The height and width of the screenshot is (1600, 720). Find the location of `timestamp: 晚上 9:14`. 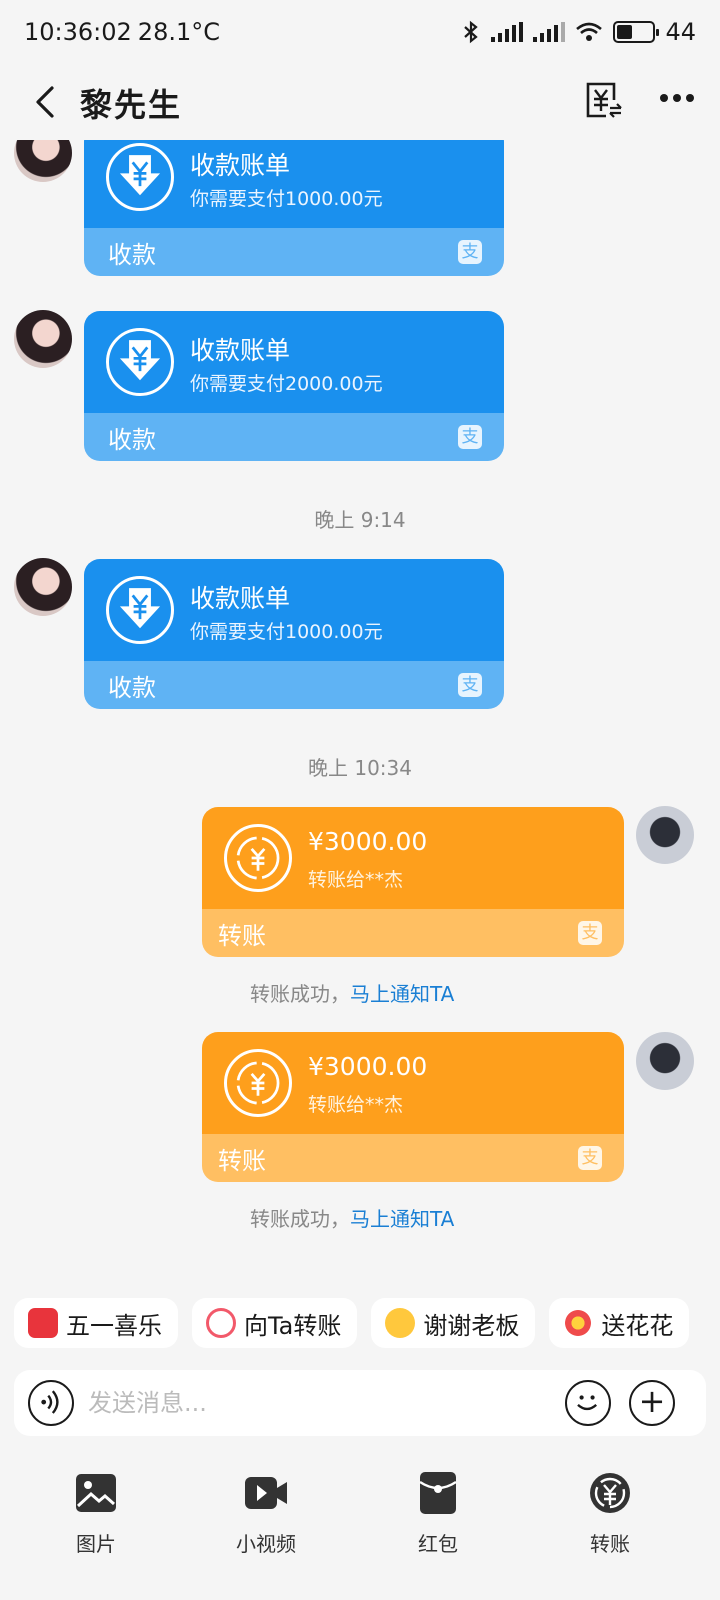

timestamp: 晚上 9:14 is located at coordinates (360, 520).